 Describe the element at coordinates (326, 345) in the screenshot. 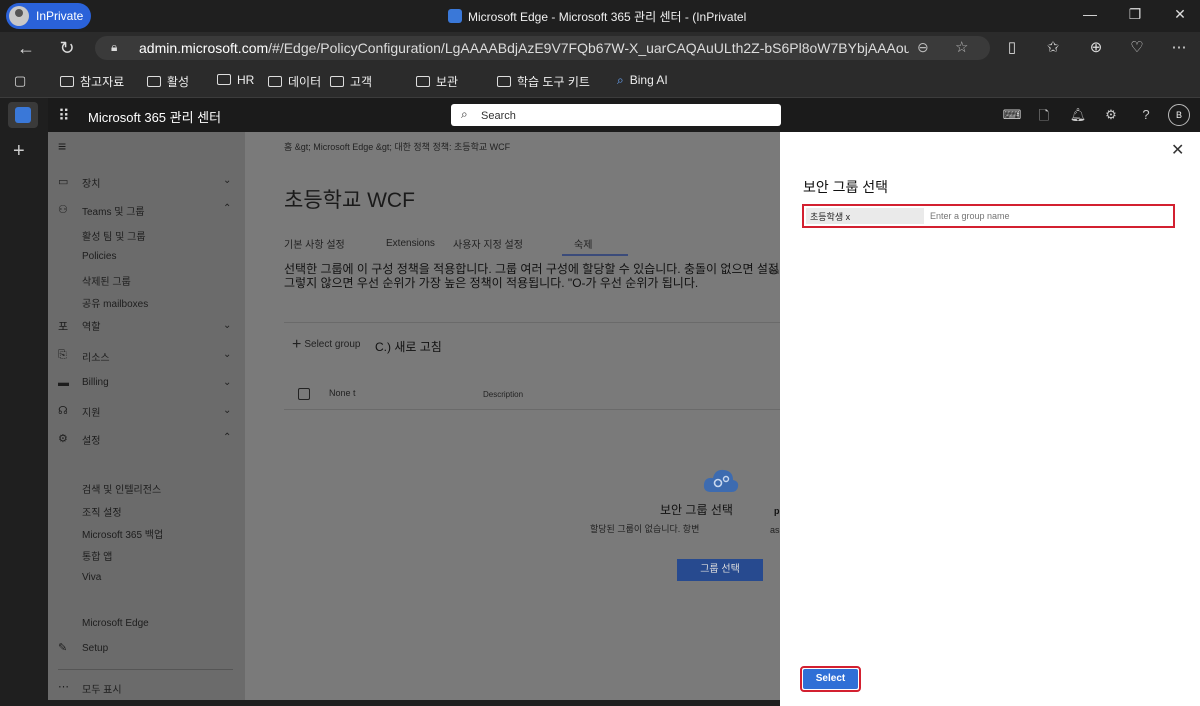

I see `select-group-button: + Select group` at that location.